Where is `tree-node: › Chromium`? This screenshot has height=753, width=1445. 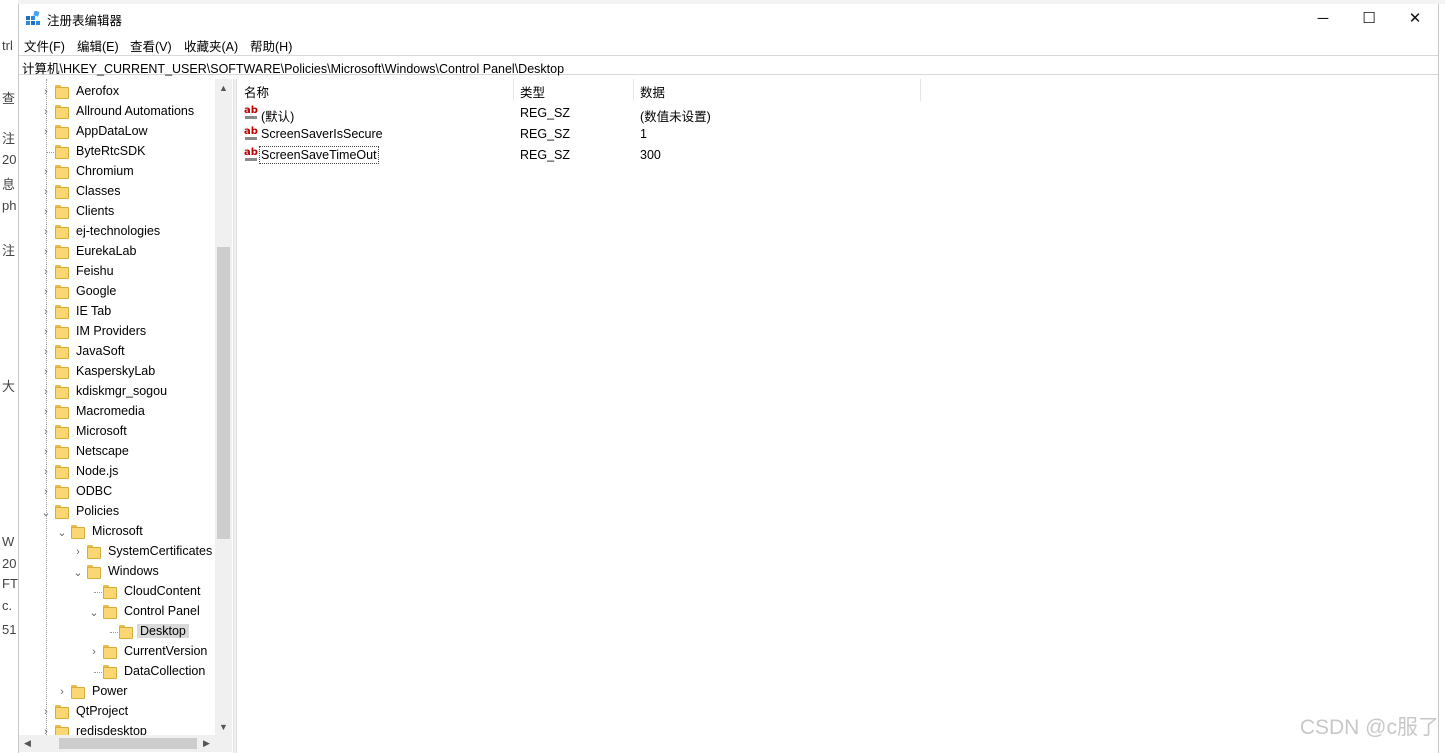 tree-node: › Chromium is located at coordinates (117, 172).